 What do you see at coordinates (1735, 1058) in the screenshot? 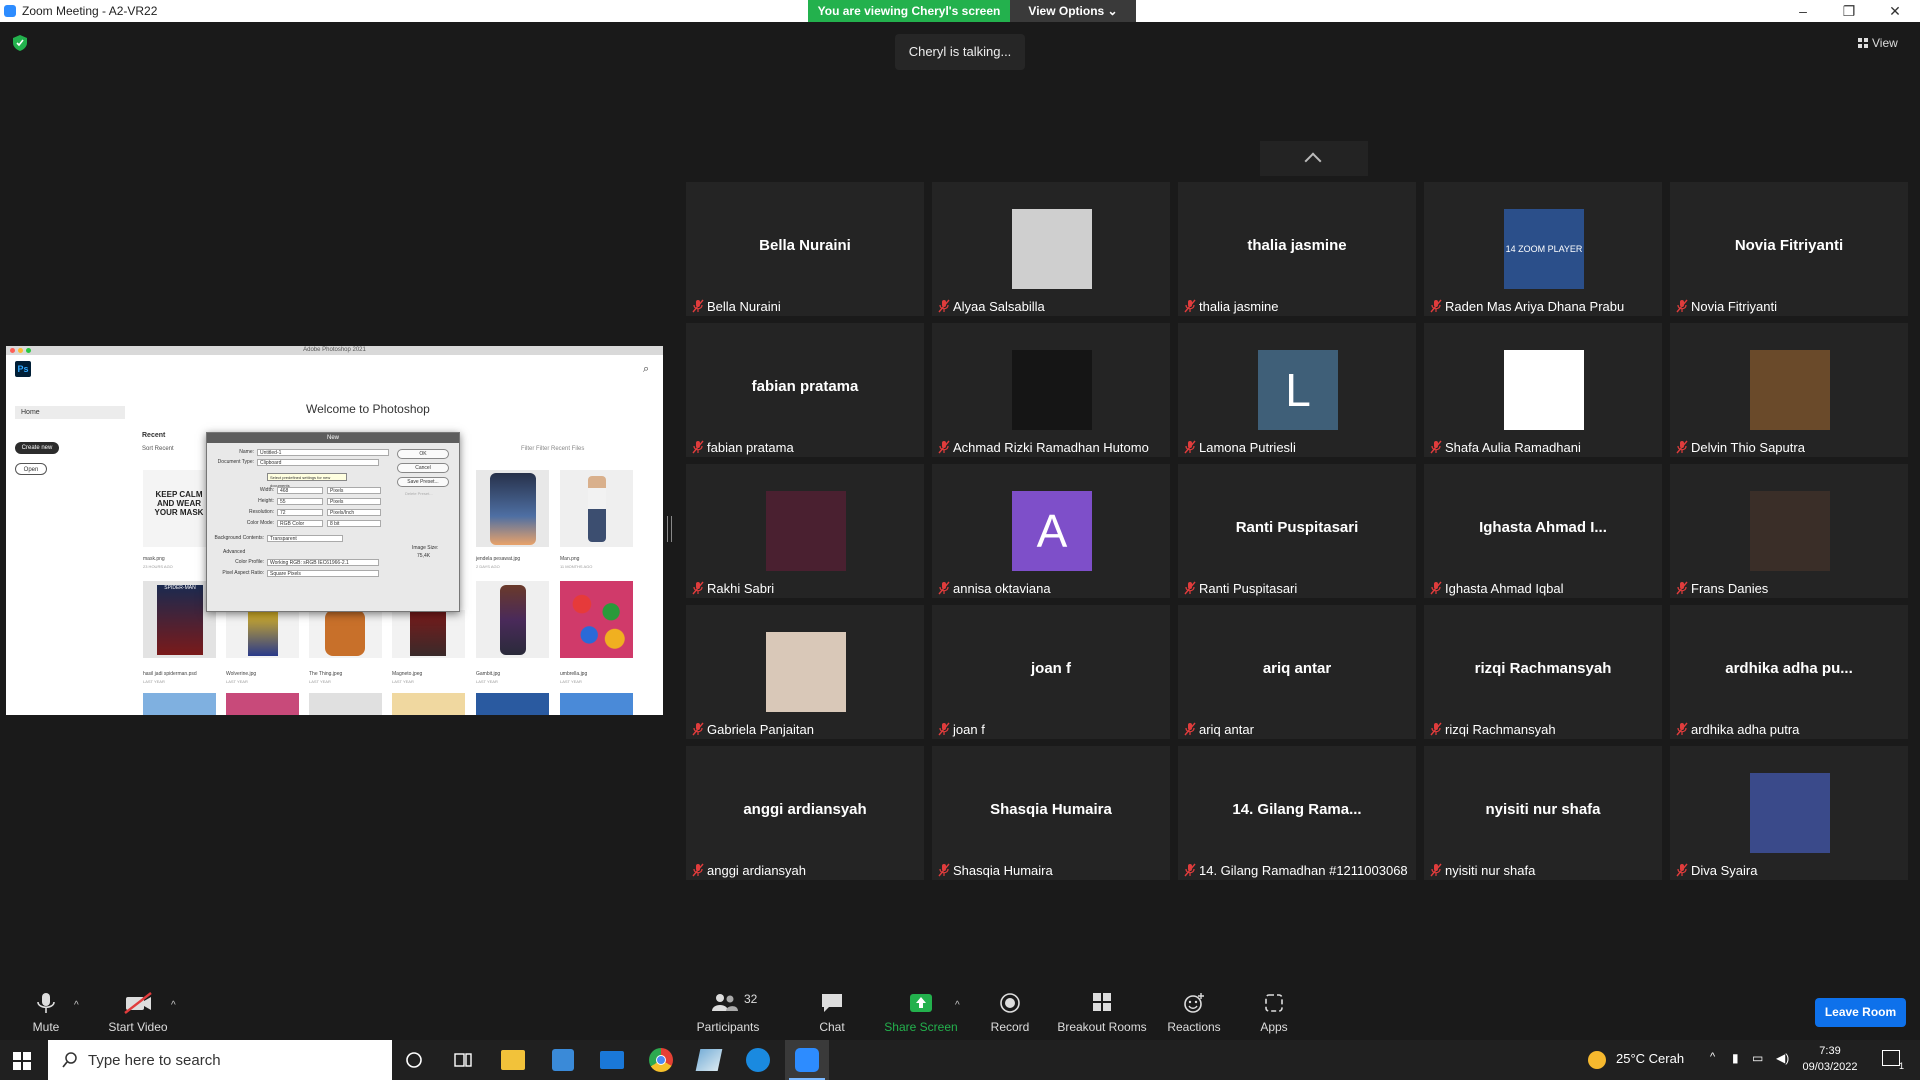
I see `mic-tray-icon: ▮` at bounding box center [1735, 1058].